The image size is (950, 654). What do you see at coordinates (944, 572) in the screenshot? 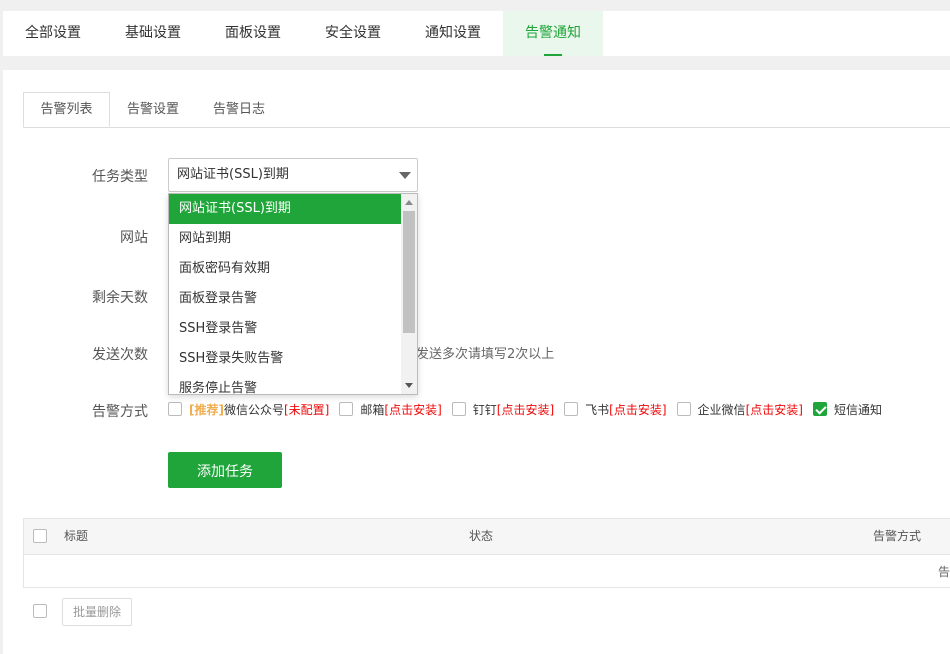
I see `empty-row-text: 告` at bounding box center [944, 572].